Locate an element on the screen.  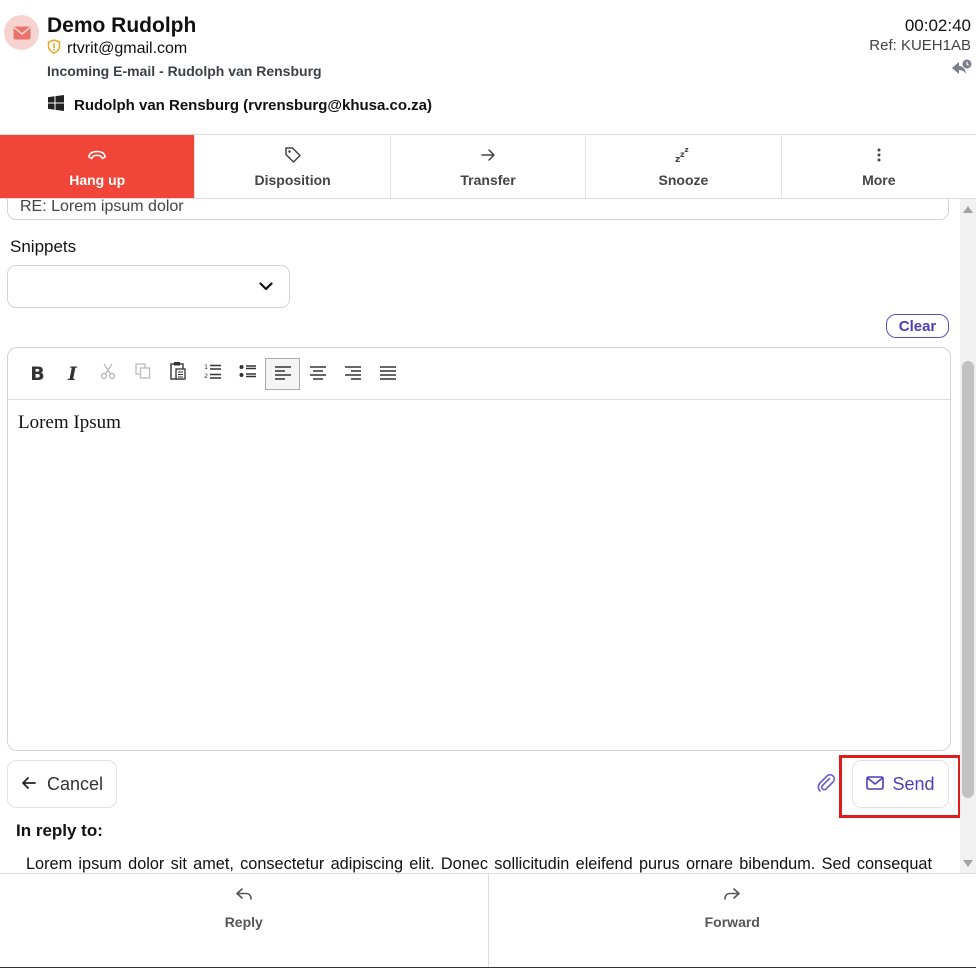
copy-button is located at coordinates (142, 374).